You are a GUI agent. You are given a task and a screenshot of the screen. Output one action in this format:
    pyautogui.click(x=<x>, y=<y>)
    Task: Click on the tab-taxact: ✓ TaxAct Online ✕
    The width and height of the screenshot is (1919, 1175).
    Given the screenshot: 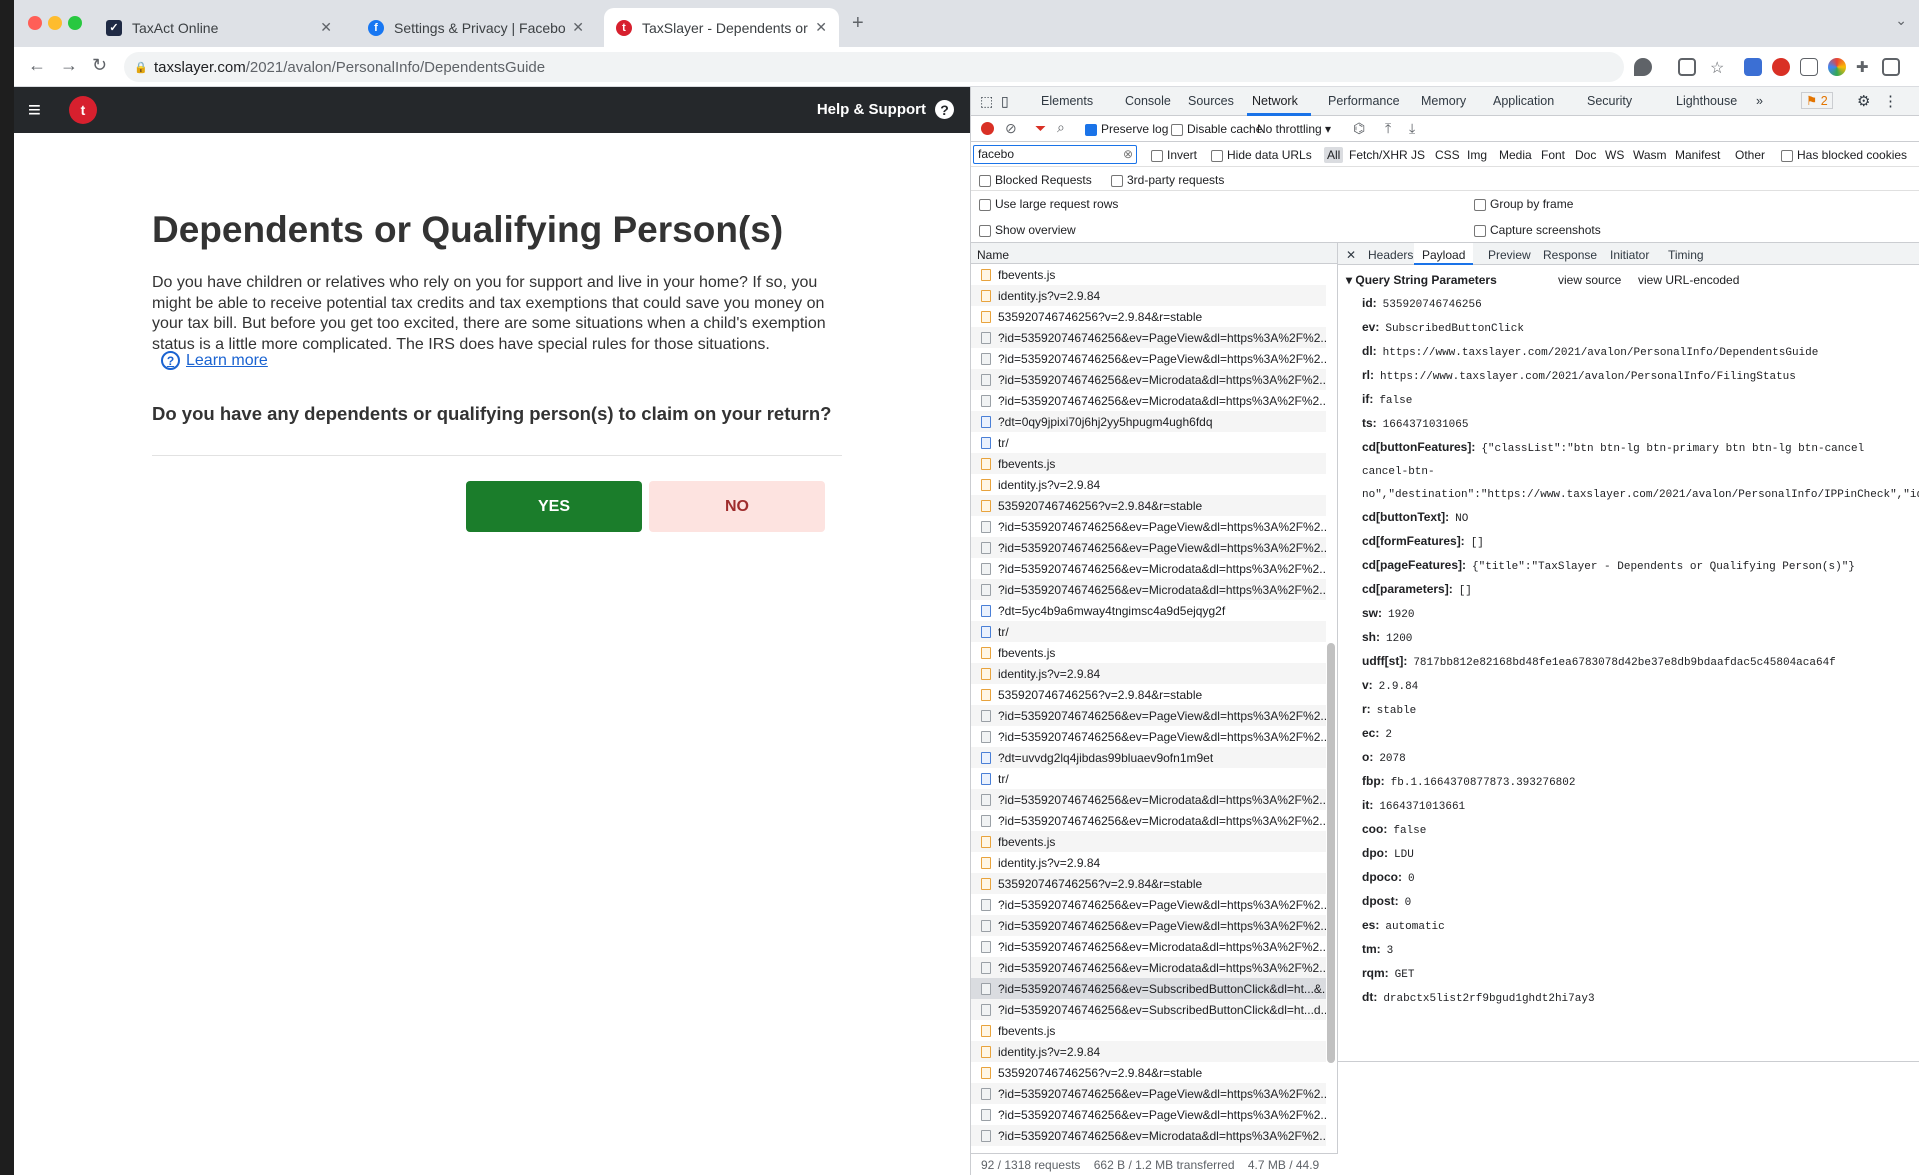 What is the action you would take?
    pyautogui.click(x=219, y=27)
    